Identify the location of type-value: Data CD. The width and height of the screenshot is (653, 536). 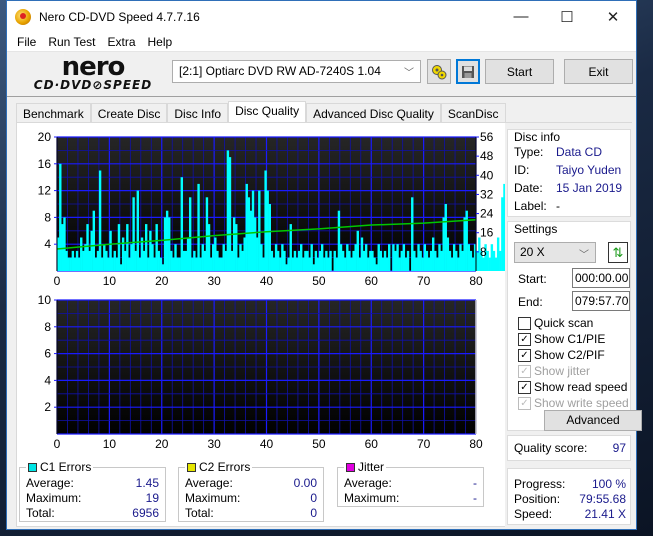
(579, 152).